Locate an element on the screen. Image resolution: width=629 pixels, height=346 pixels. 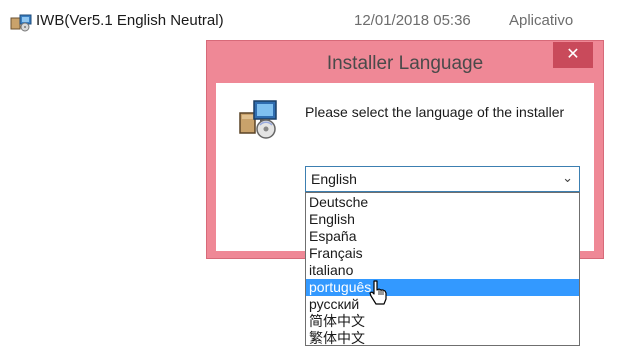
title-bar: Installer Language ✕ is located at coordinates (405, 62).